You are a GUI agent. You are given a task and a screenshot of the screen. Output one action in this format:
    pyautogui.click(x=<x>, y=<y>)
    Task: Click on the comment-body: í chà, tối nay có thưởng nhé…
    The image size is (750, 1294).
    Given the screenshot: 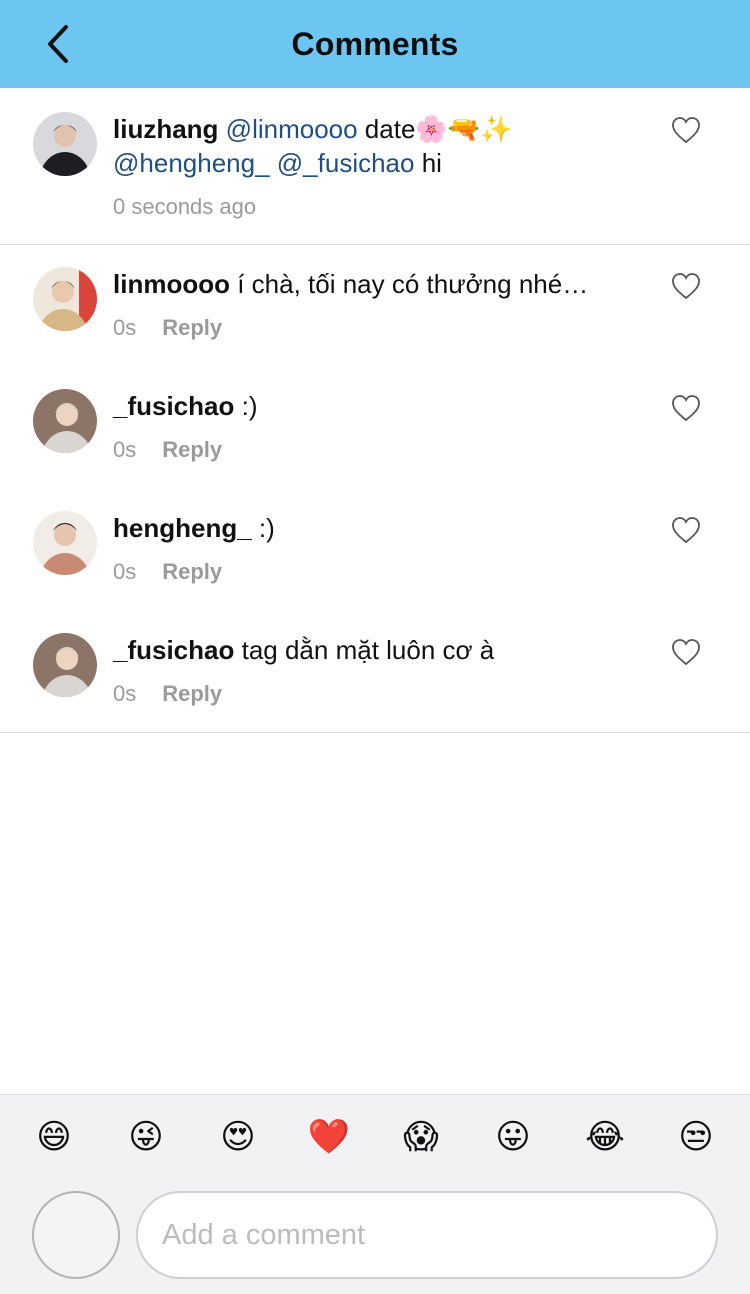 What is the action you would take?
    pyautogui.click(x=409, y=284)
    